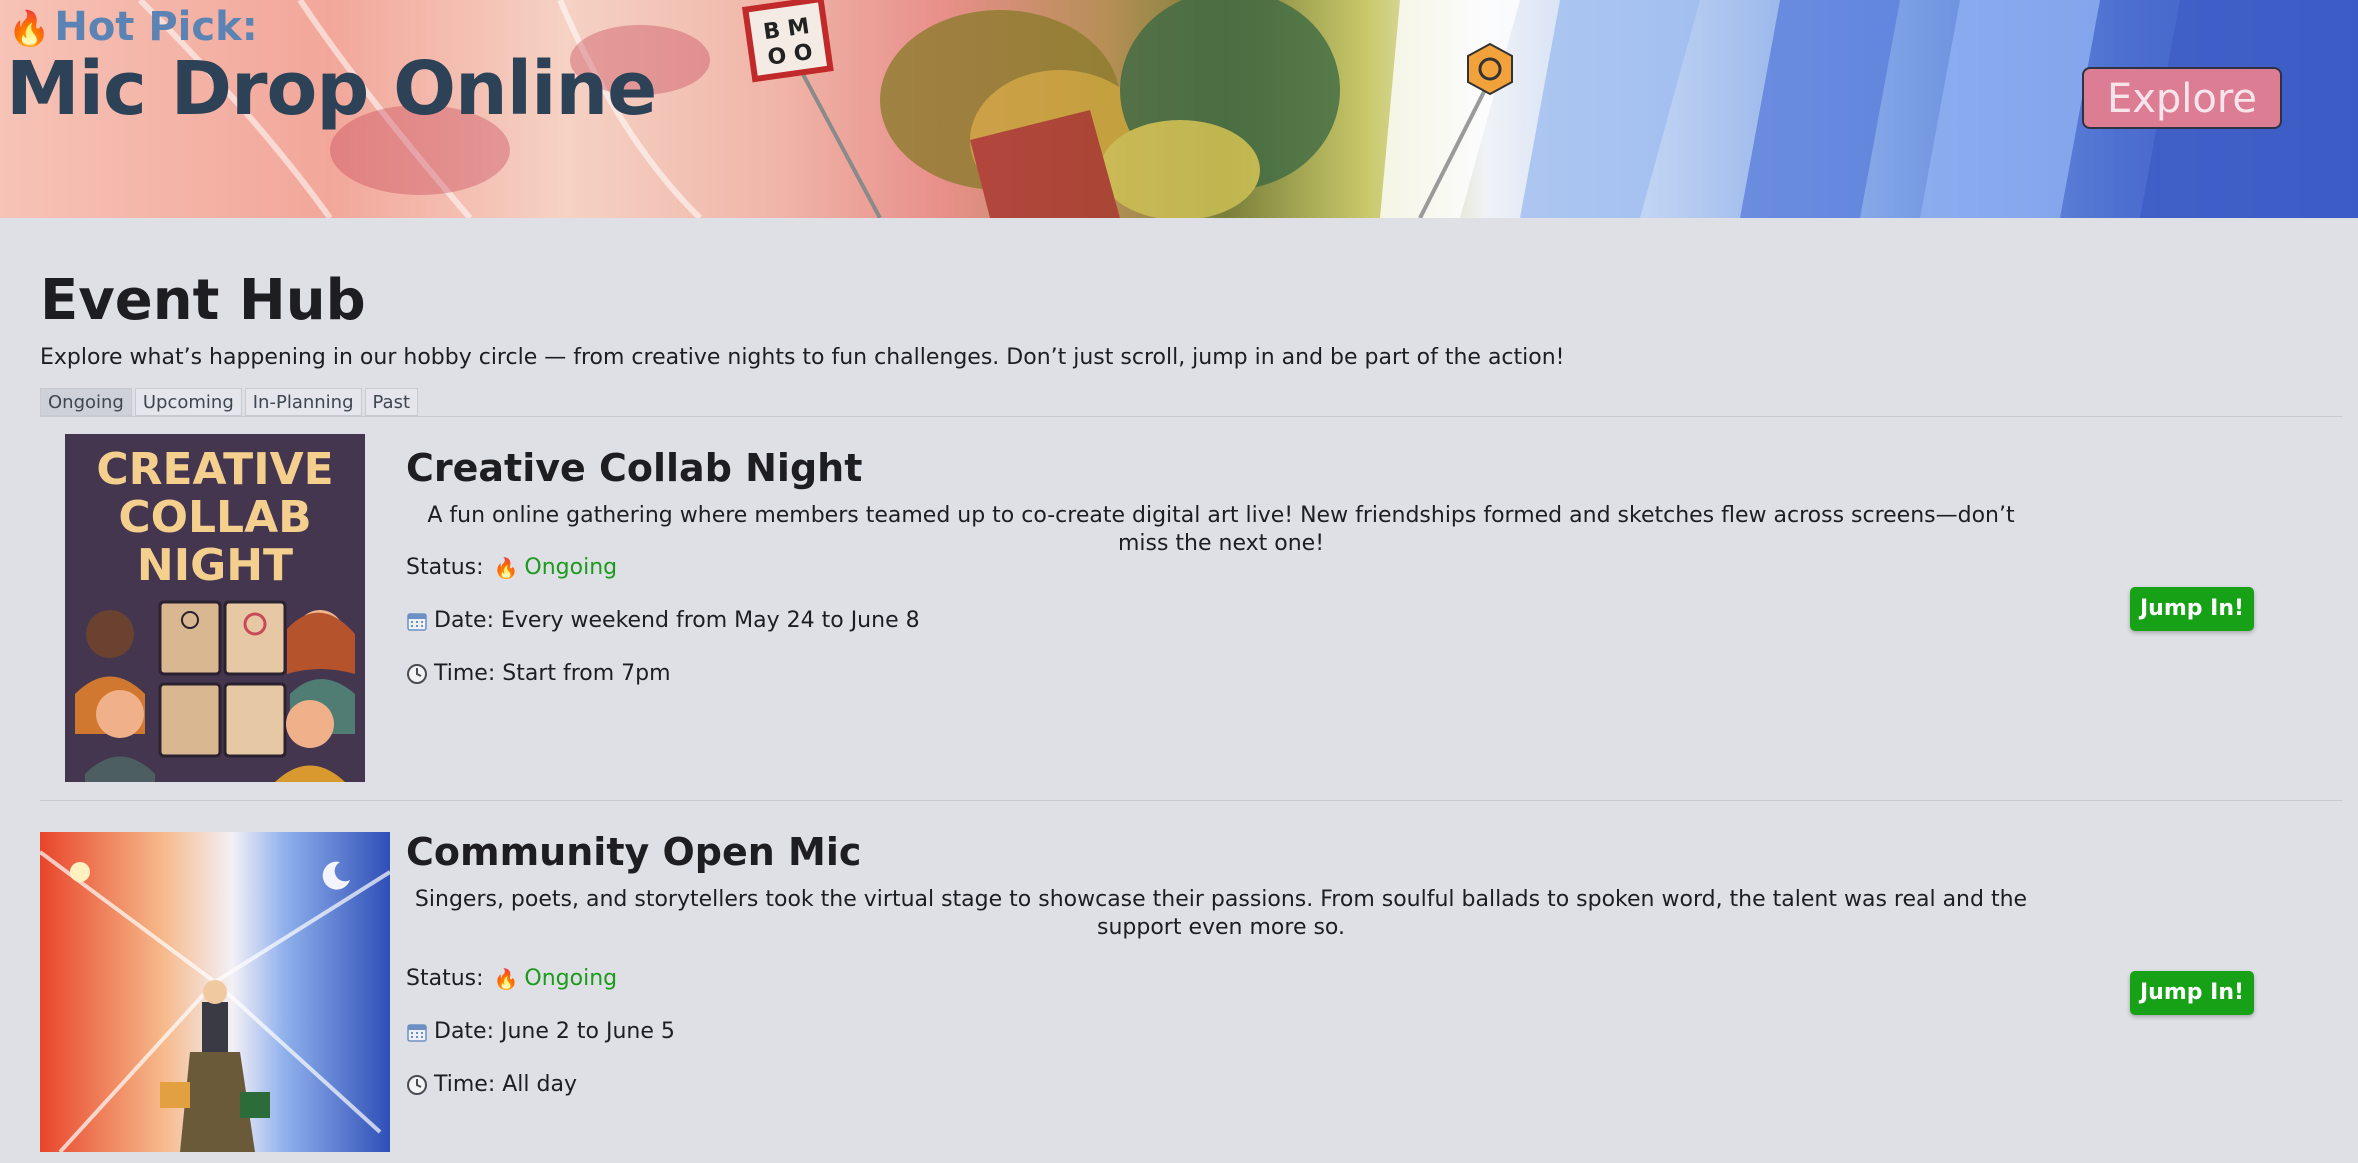 This screenshot has width=2358, height=1163. What do you see at coordinates (156, 27) in the screenshot?
I see `hot-pick-text: Hot Pick:` at bounding box center [156, 27].